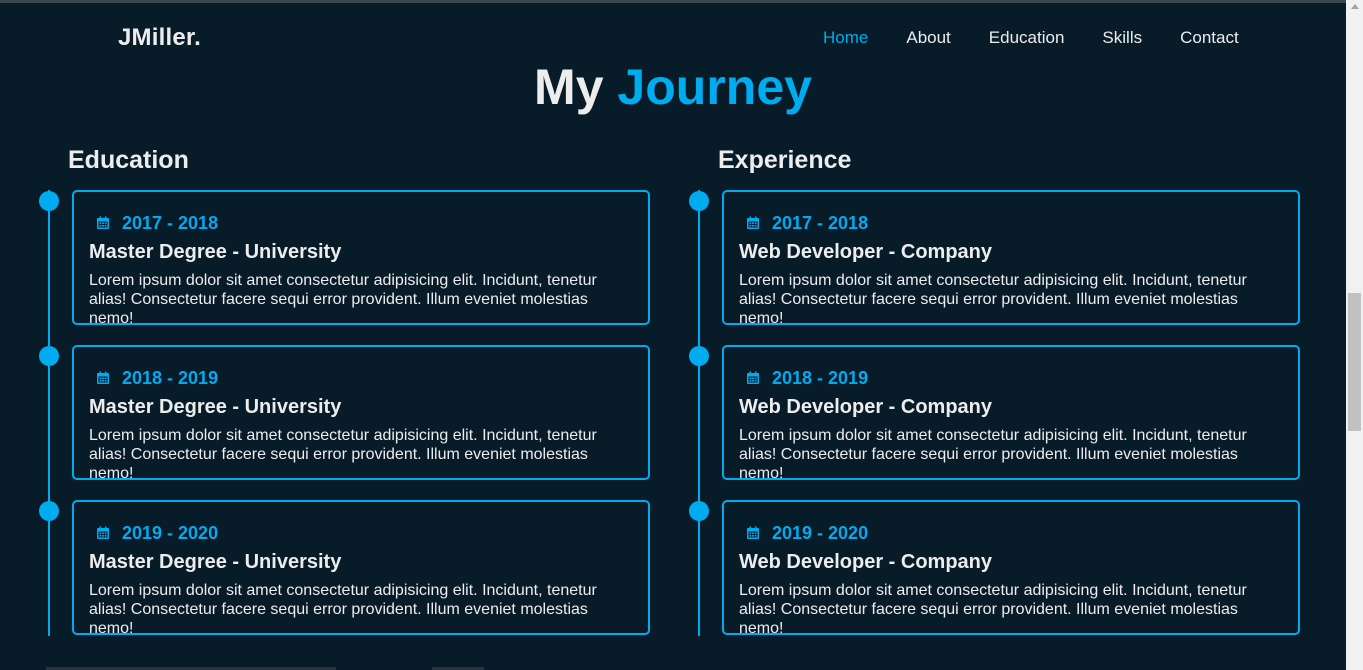 The image size is (1363, 670). I want to click on main-nav: Home About Education Skills Contact, so click(1050, 38).